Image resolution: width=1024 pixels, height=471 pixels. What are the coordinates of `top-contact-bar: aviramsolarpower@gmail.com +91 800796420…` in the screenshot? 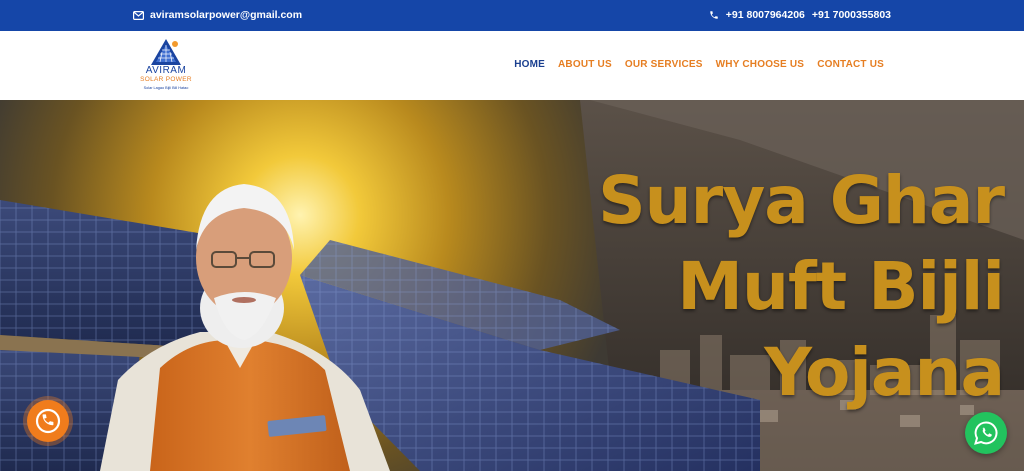 It's located at (512, 15).